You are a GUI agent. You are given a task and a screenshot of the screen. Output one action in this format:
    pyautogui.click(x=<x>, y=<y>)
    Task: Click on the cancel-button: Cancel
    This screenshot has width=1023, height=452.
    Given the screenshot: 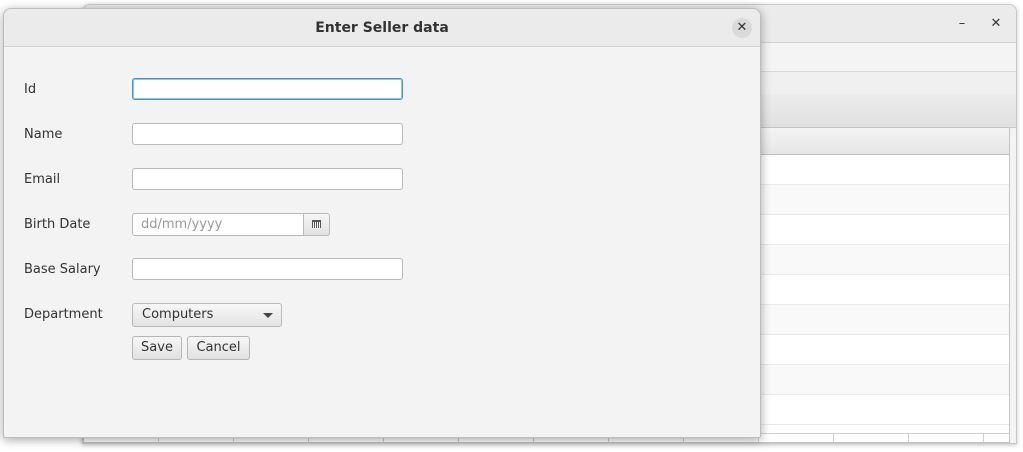 What is the action you would take?
    pyautogui.click(x=218, y=348)
    